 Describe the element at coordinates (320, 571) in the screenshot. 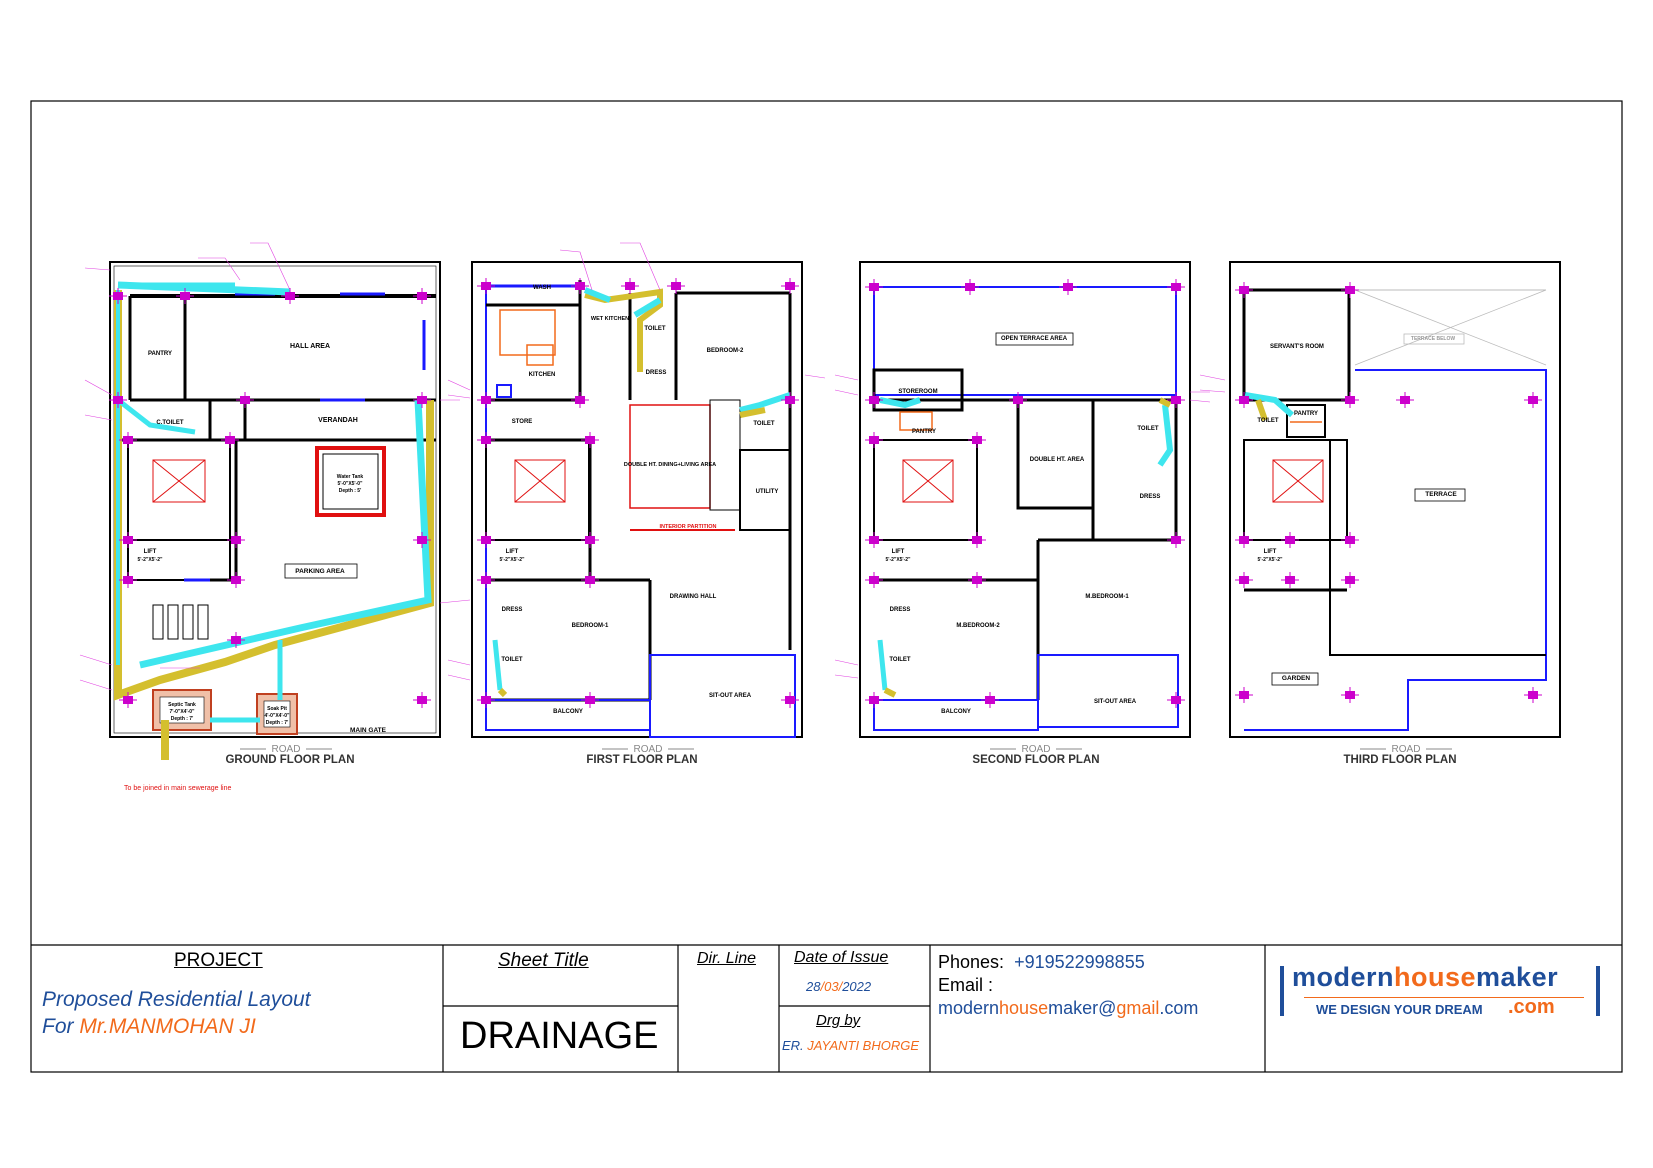

I see `room-label: PARKING AREA` at that location.